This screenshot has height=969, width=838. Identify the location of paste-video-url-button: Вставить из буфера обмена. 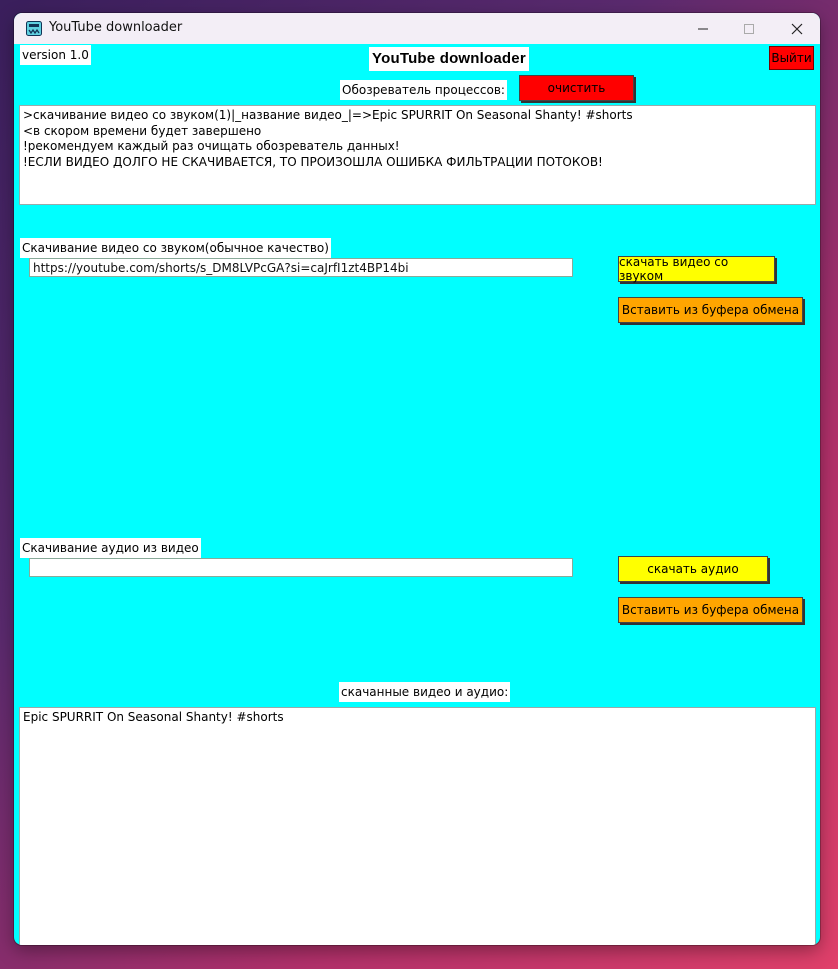
(710, 310).